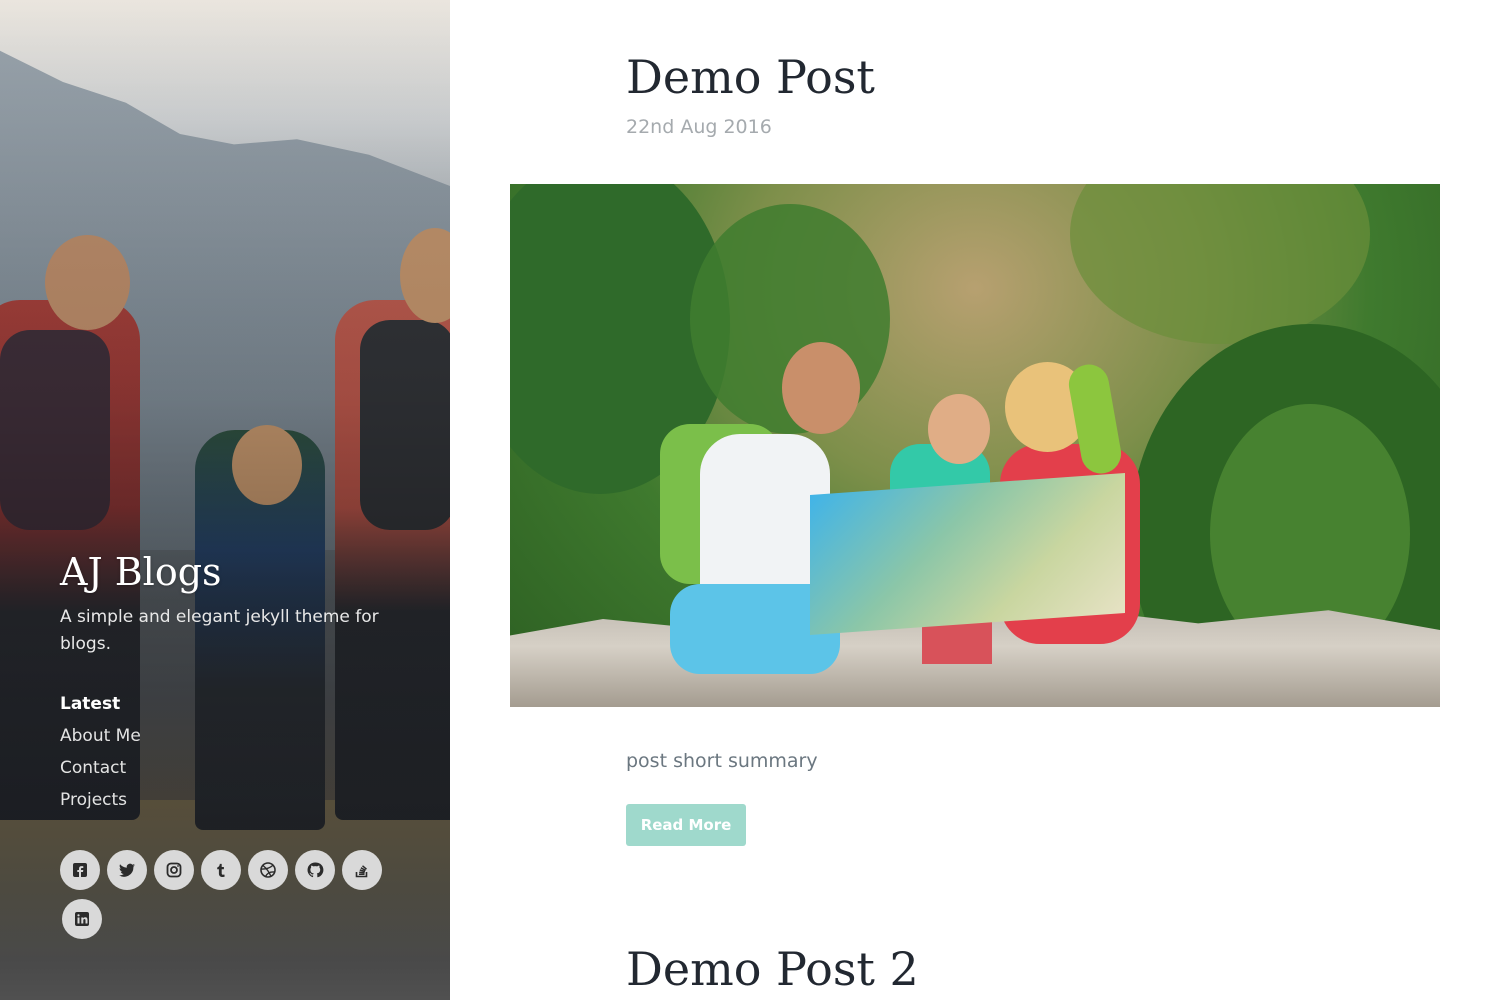  Describe the element at coordinates (100, 802) in the screenshot. I see `nav-item-projects: Projects` at that location.